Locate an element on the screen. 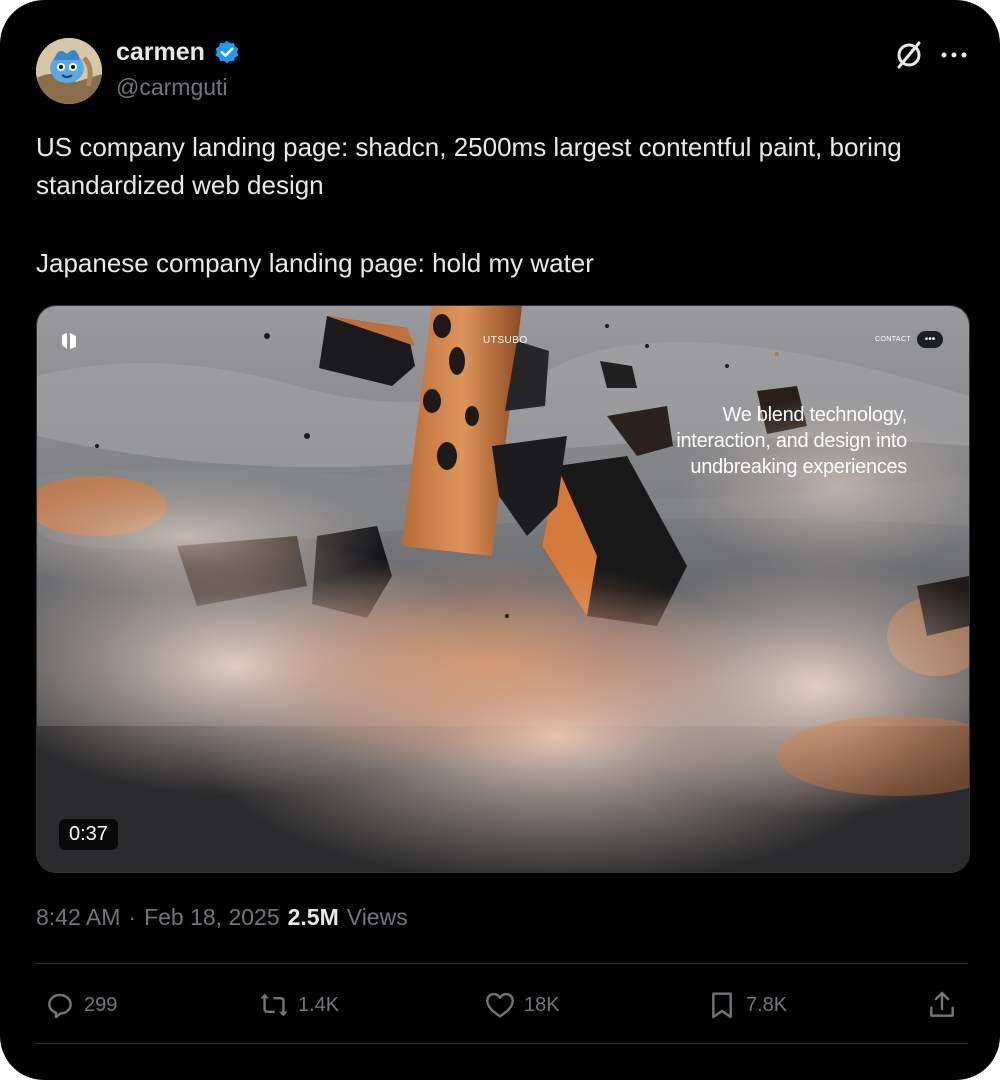 This screenshot has width=1000, height=1080. like-count: 18K is located at coordinates (542, 1004).